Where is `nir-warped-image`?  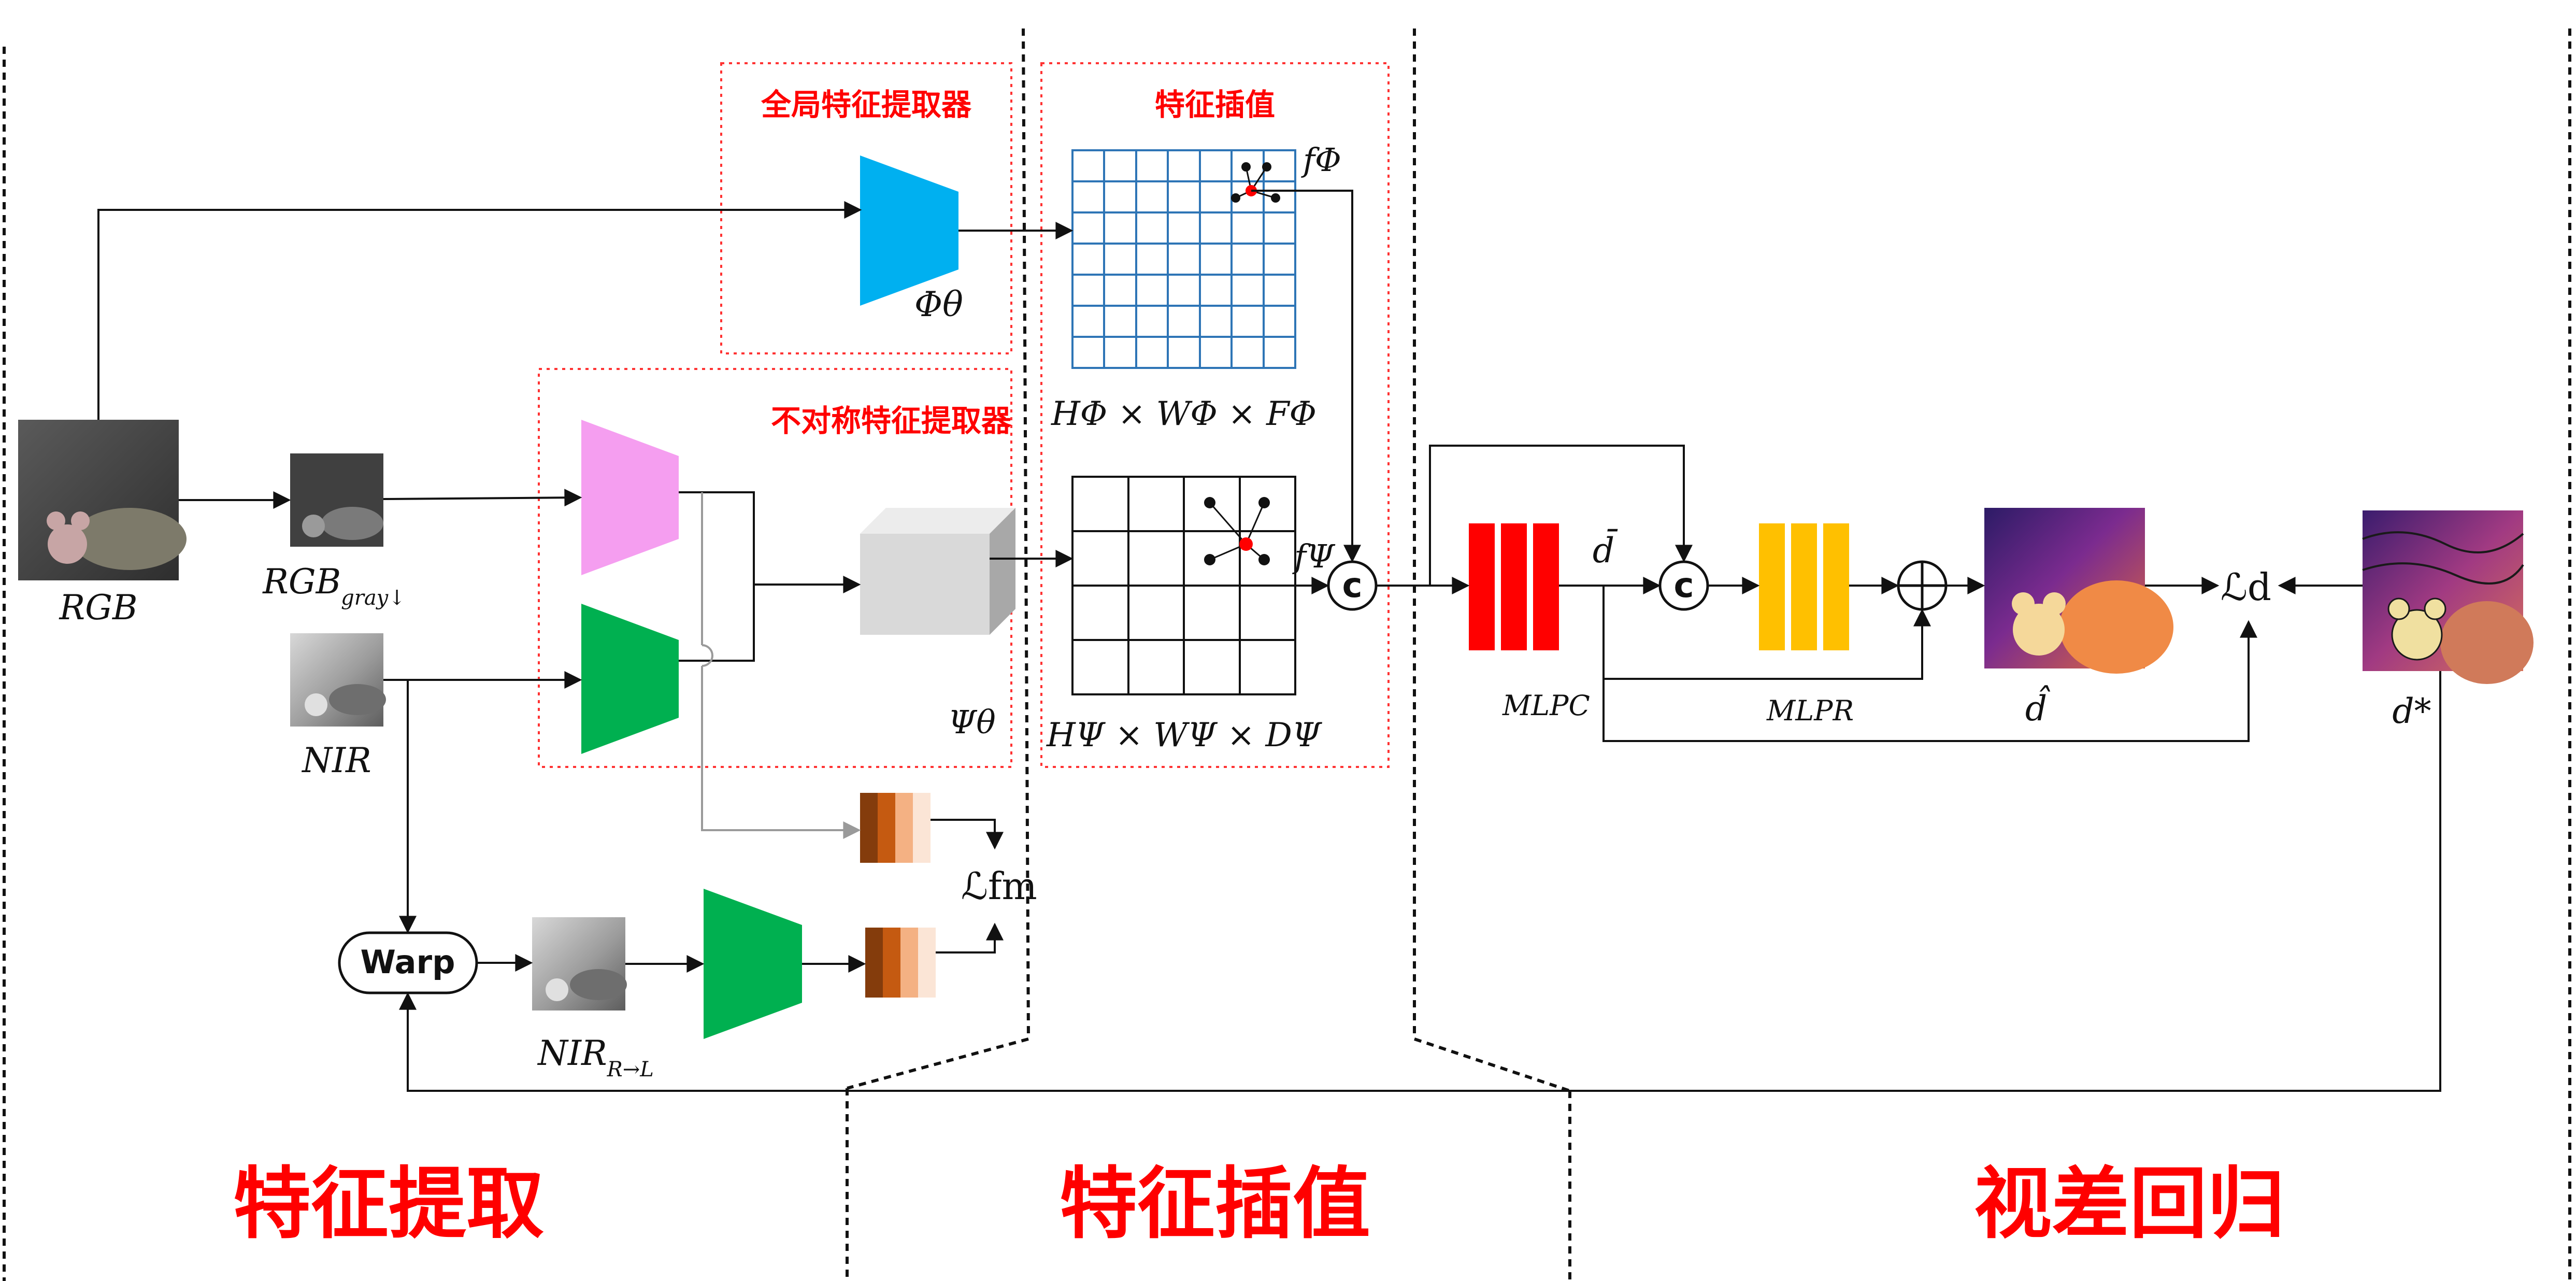 nir-warped-image is located at coordinates (580, 963).